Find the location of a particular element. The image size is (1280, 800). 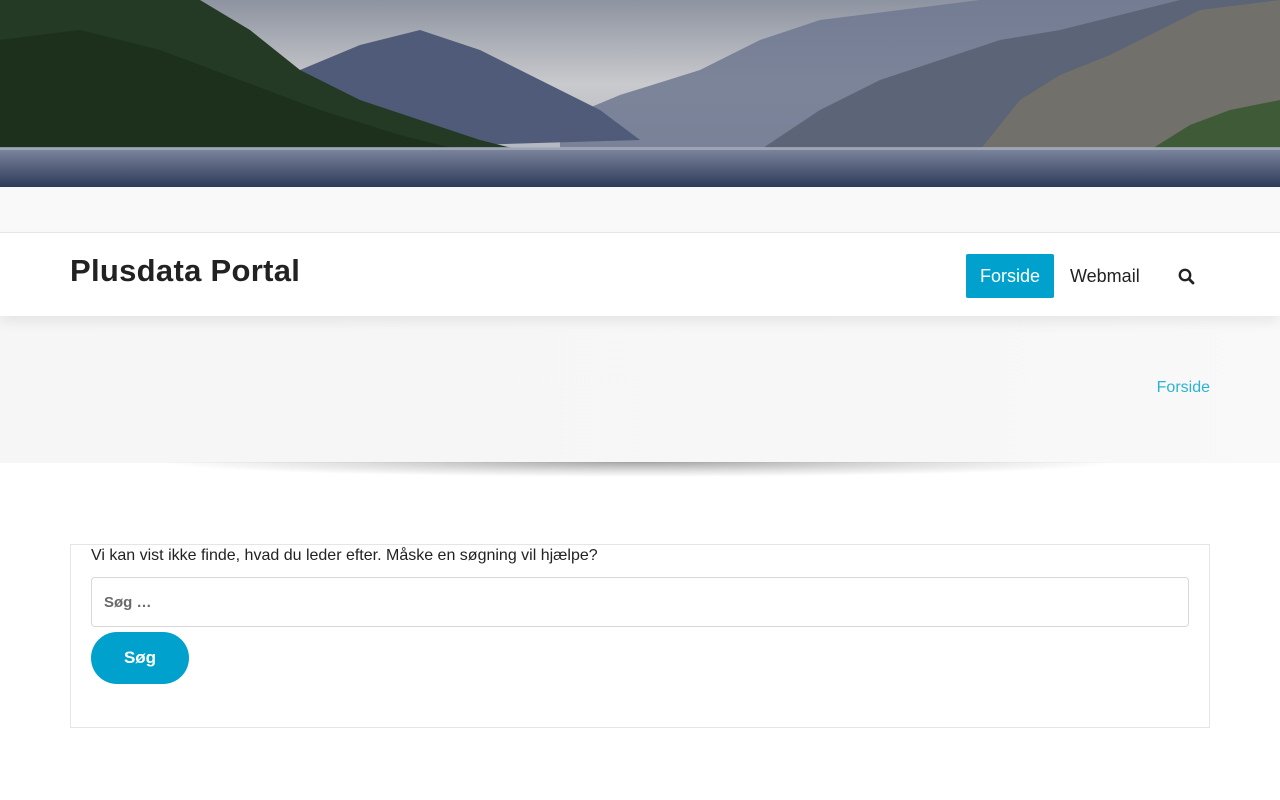

main-navbar: Plusdata Portal Forside Webmail is located at coordinates (640, 274).